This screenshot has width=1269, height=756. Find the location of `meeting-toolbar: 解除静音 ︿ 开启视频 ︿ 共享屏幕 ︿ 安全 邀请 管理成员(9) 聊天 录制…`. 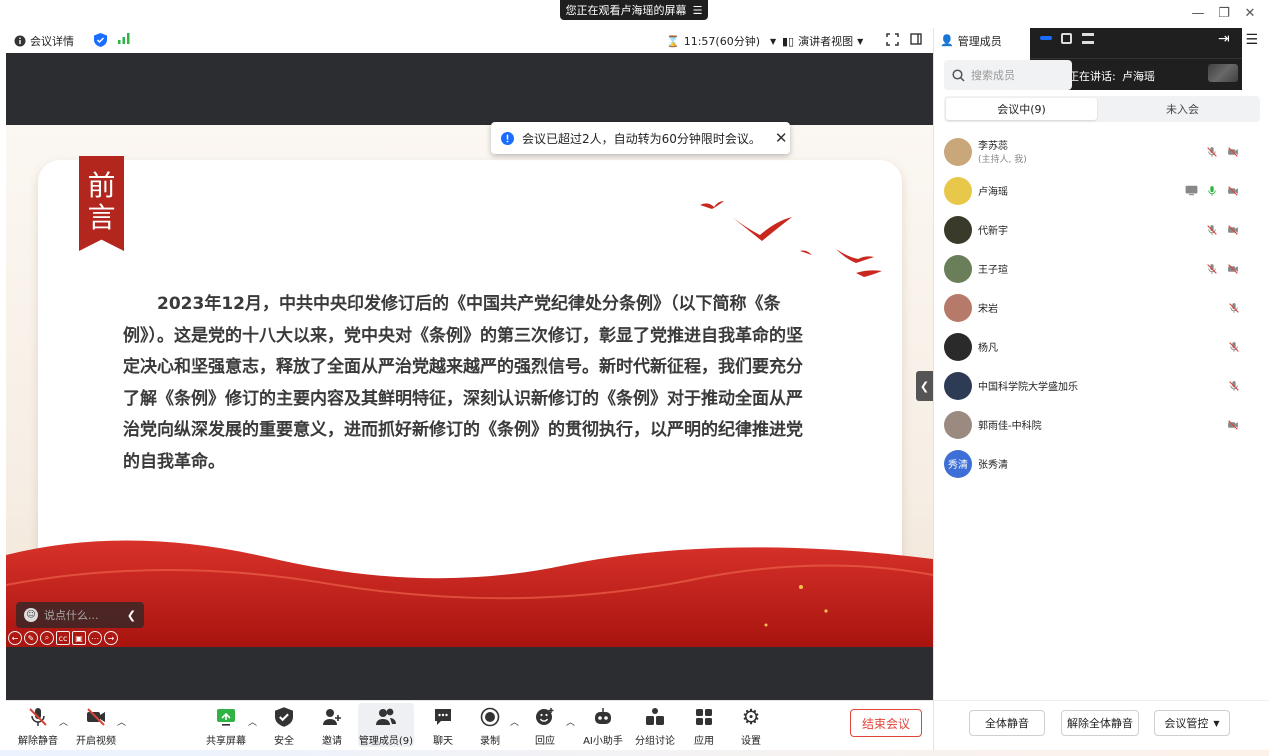

meeting-toolbar: 解除静音 ︿ 开启视频 ︿ 共享屏幕 ︿ 安全 邀请 管理成员(9) 聊天 录制… is located at coordinates (469, 725).